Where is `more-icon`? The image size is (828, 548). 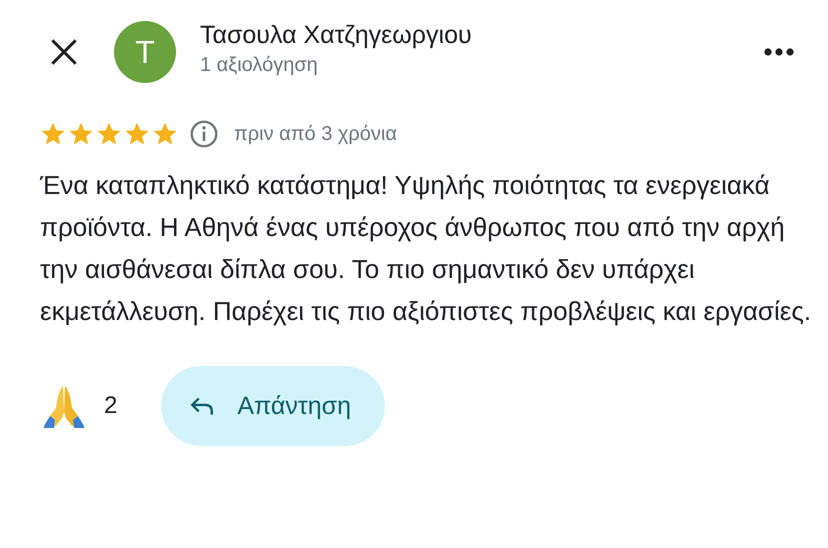 more-icon is located at coordinates (779, 52).